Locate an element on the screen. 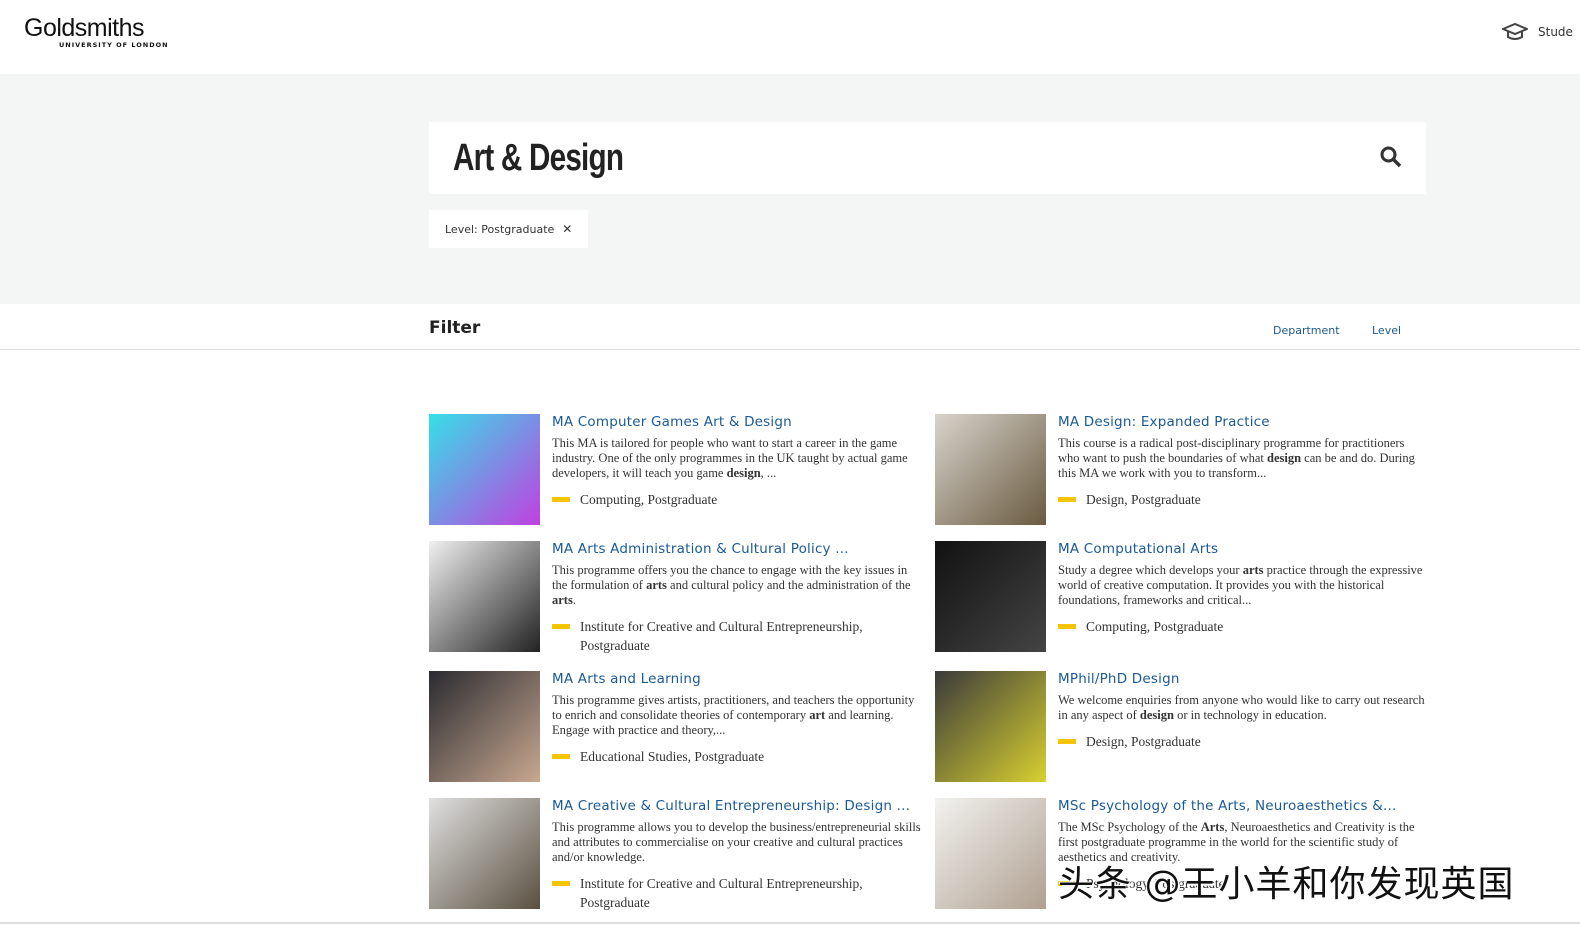 The width and height of the screenshot is (1580, 932). search-box is located at coordinates (927, 158).